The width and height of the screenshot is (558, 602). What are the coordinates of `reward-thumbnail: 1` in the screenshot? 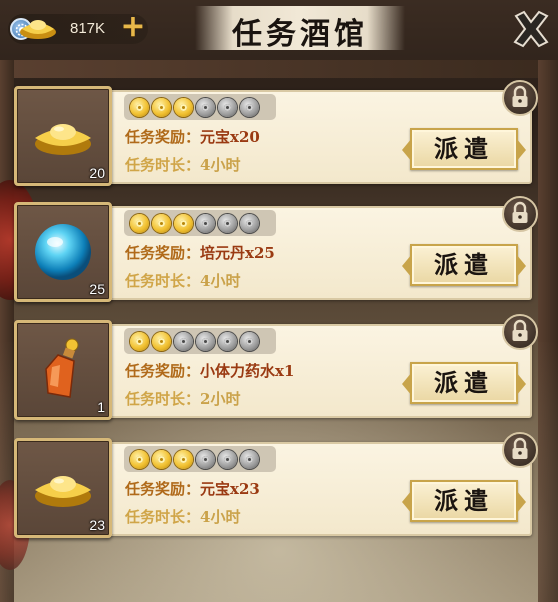 It's located at (63, 370).